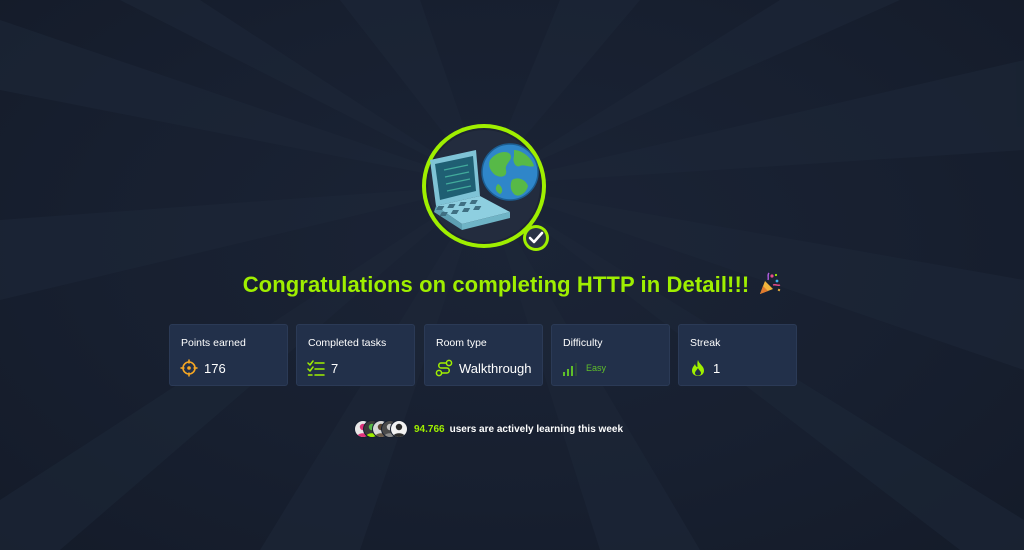 This screenshot has height=550, width=1024. What do you see at coordinates (461, 343) in the screenshot?
I see `room-type-label: Room type` at bounding box center [461, 343].